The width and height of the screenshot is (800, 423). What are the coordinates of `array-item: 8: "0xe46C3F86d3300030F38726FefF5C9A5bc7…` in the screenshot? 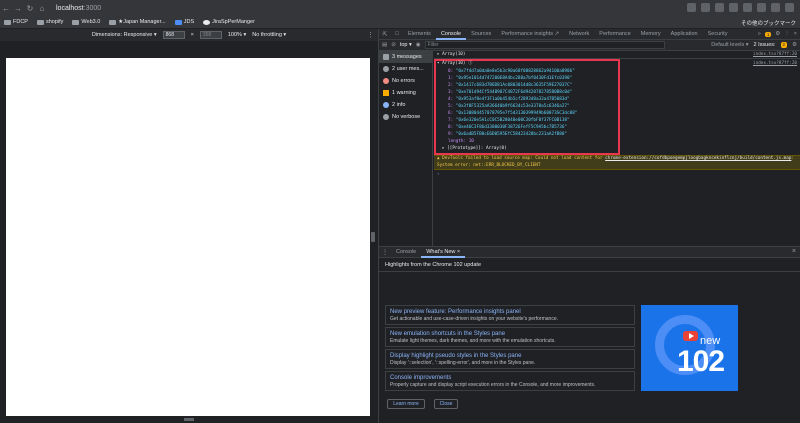 It's located at (508, 127).